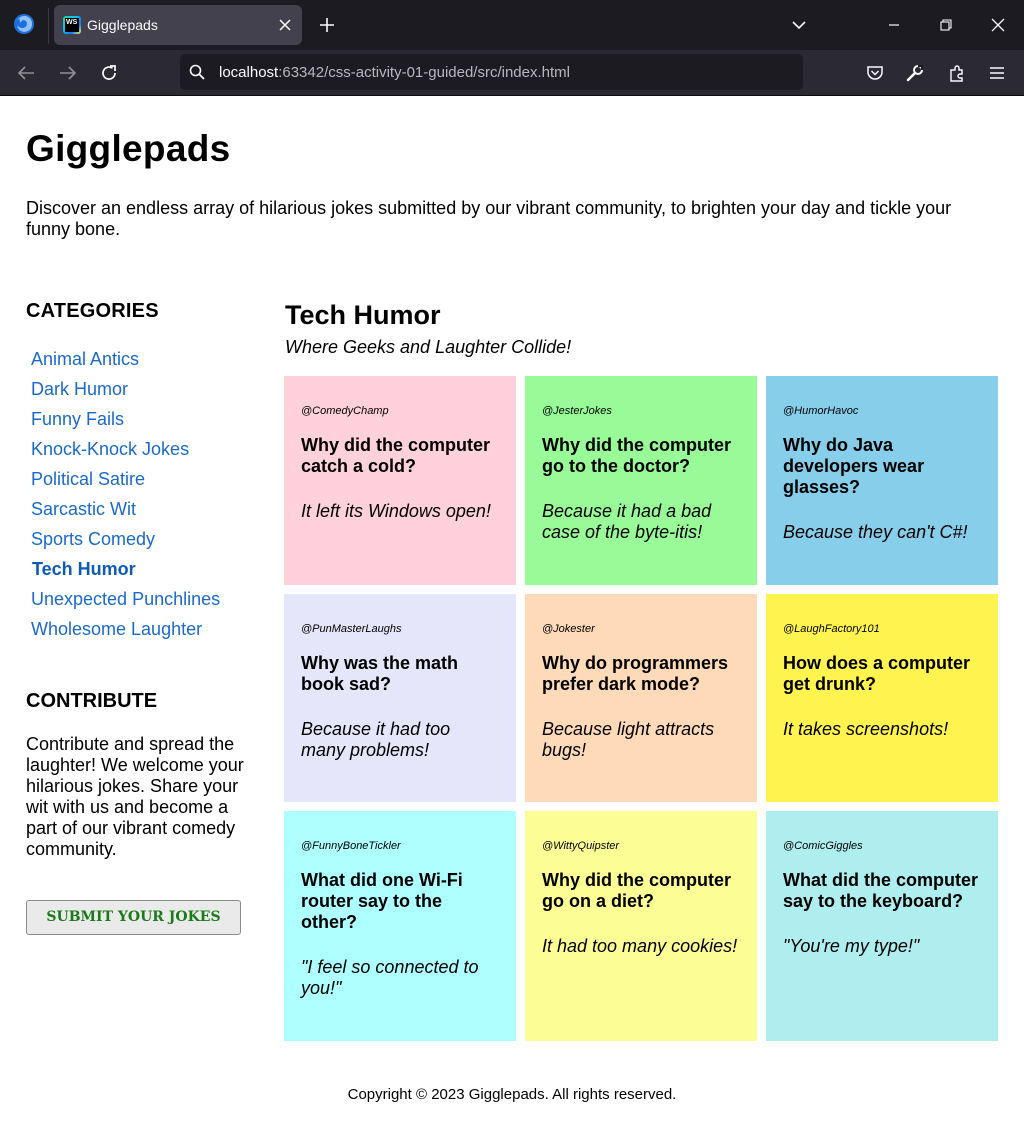 The height and width of the screenshot is (1139, 1024). I want to click on pocket-icon, so click(875, 73).